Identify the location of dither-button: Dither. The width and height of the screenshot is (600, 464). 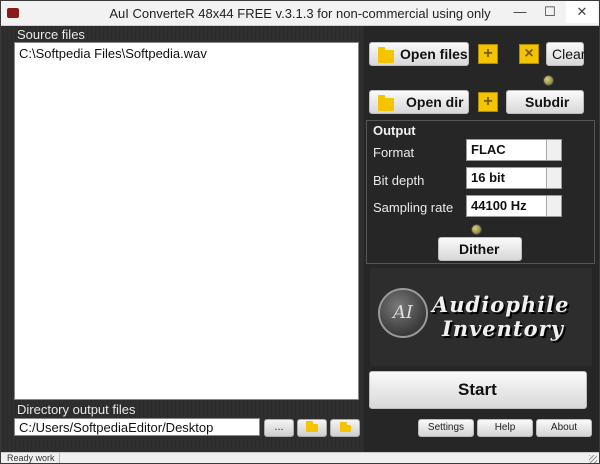
(480, 249).